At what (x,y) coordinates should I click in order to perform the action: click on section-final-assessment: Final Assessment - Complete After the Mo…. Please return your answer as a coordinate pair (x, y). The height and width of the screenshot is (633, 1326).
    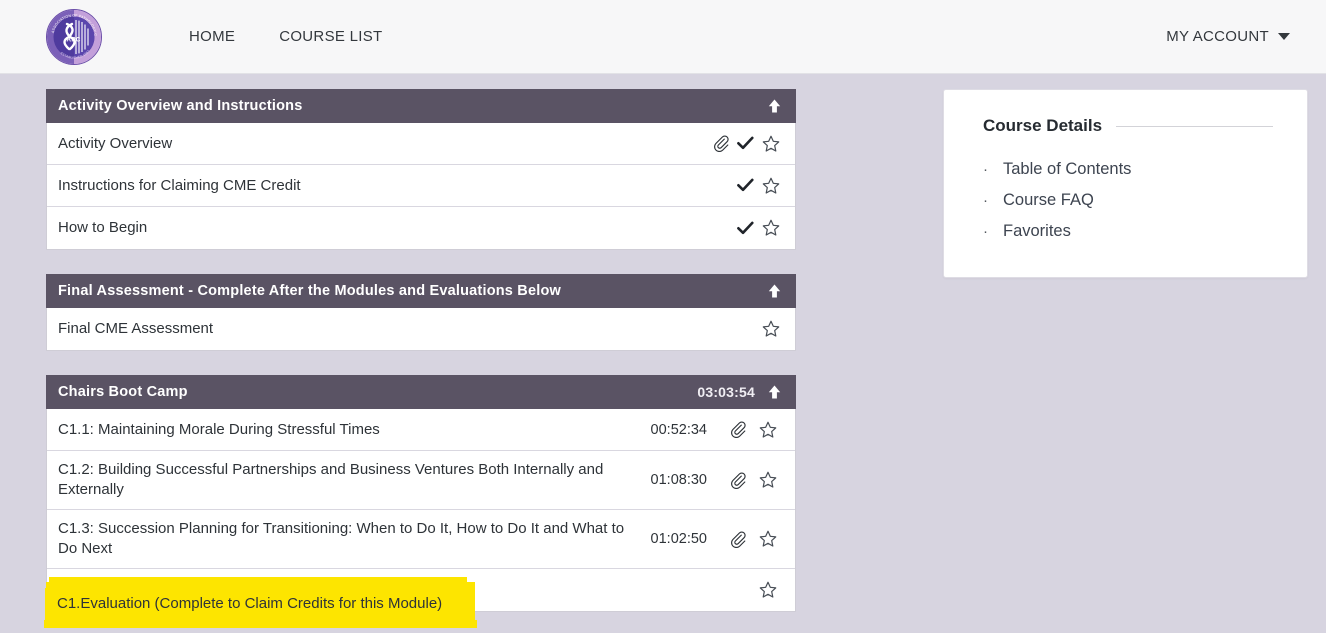
    Looking at the image, I should click on (421, 312).